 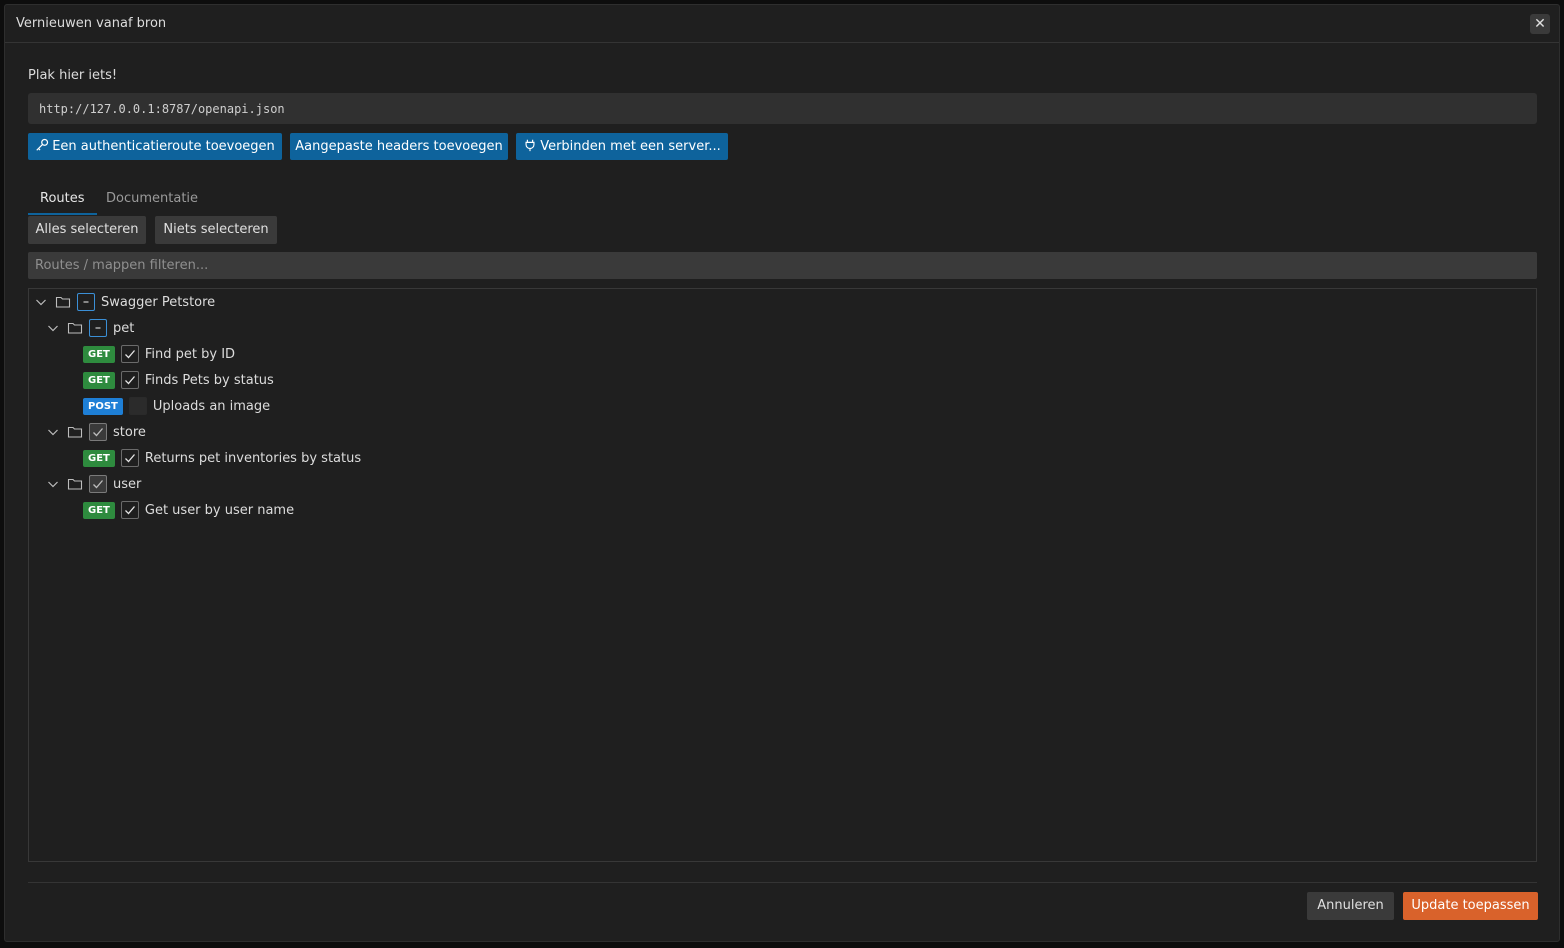 I want to click on route-label: Finds Pets by status, so click(x=209, y=380).